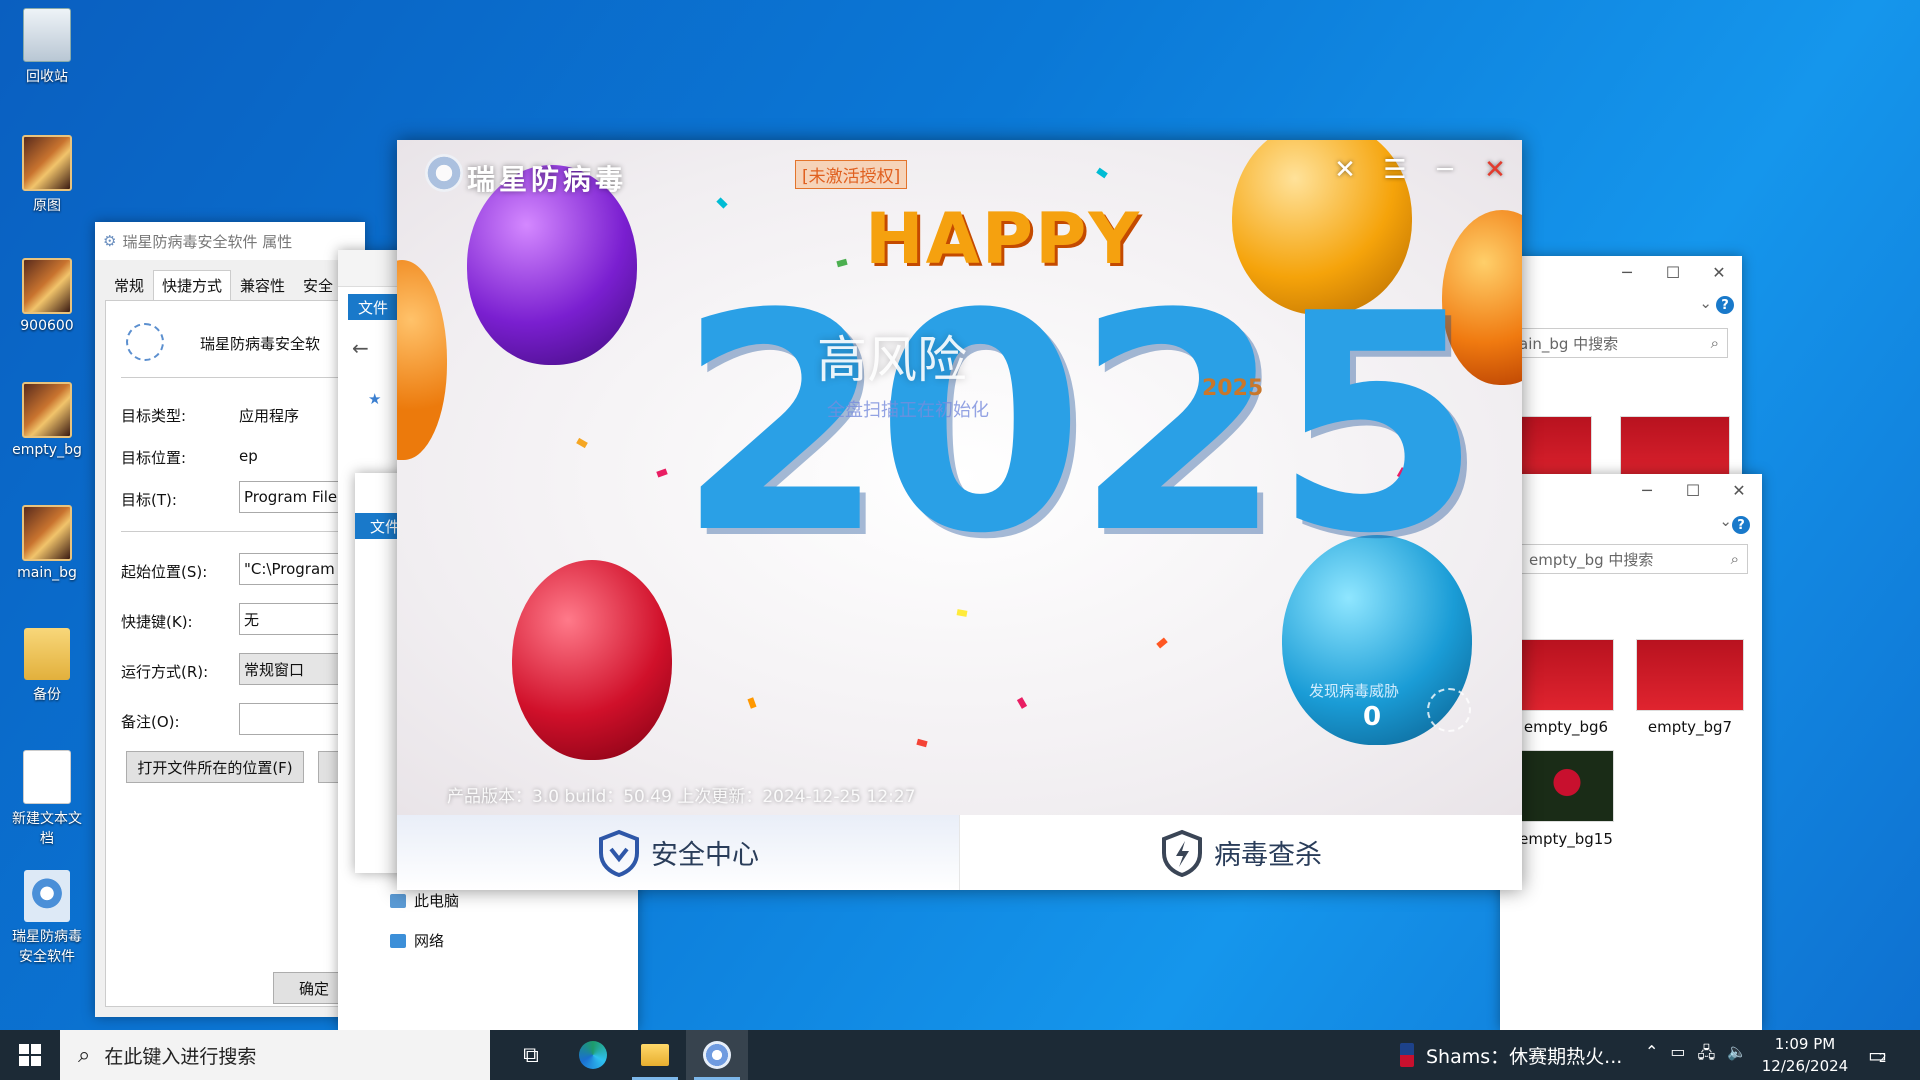 Image resolution: width=1920 pixels, height=1080 pixels. Describe the element at coordinates (47, 286) in the screenshot. I see `image-icon` at that location.